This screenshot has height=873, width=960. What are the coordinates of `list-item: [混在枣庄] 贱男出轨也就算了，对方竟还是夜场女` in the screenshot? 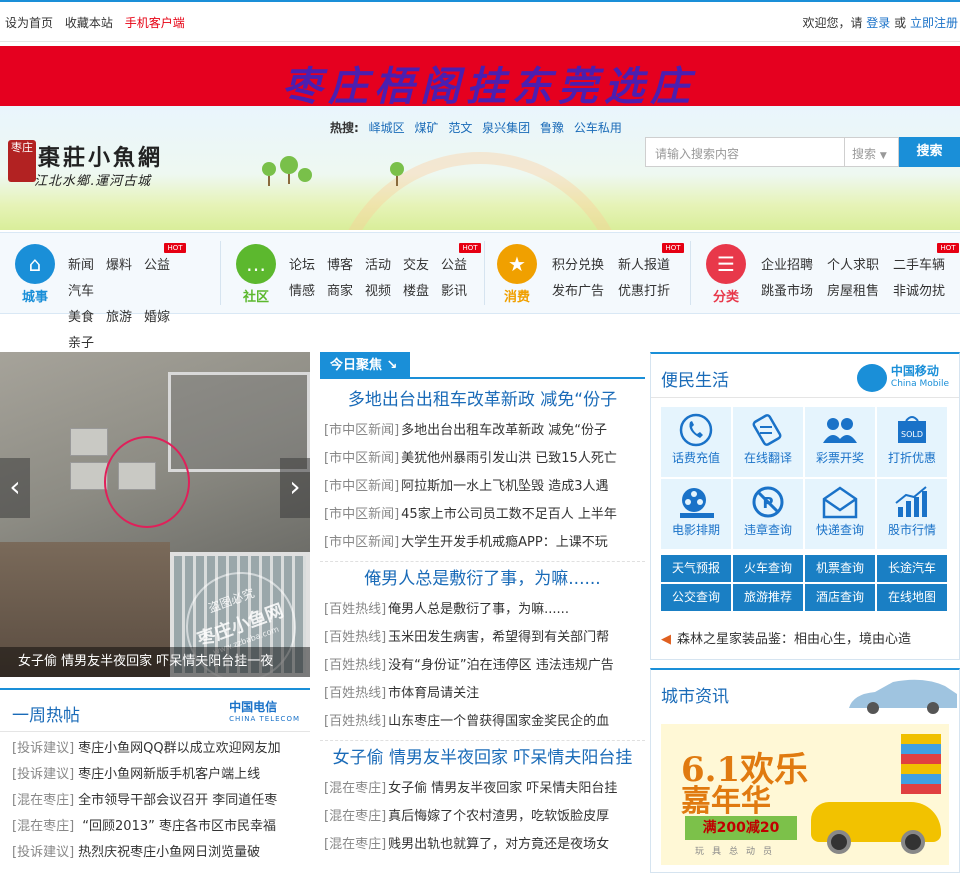 It's located at (482, 845).